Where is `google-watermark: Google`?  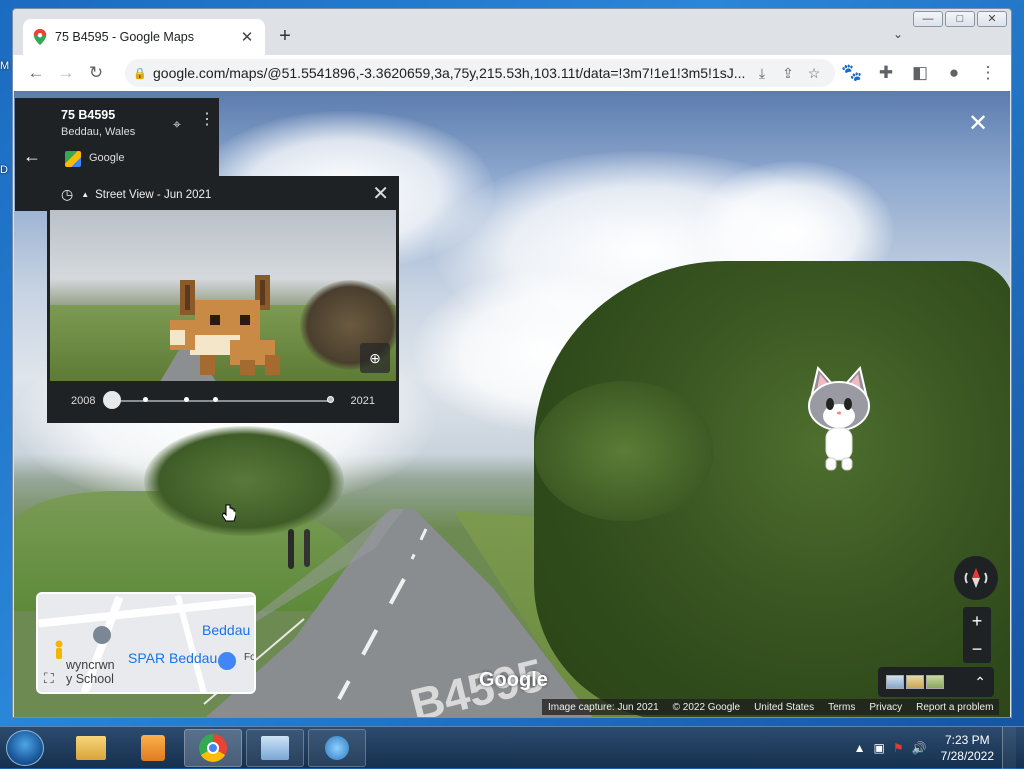 google-watermark: Google is located at coordinates (513, 680).